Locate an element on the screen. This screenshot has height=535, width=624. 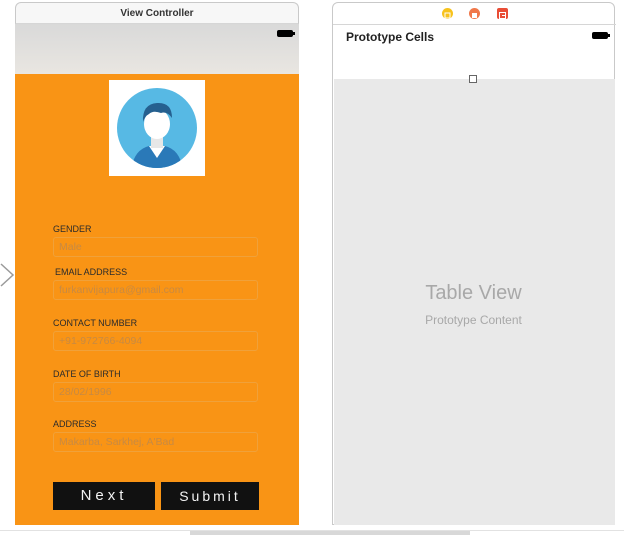
scene-title-bar: View Controller is located at coordinates (157, 13).